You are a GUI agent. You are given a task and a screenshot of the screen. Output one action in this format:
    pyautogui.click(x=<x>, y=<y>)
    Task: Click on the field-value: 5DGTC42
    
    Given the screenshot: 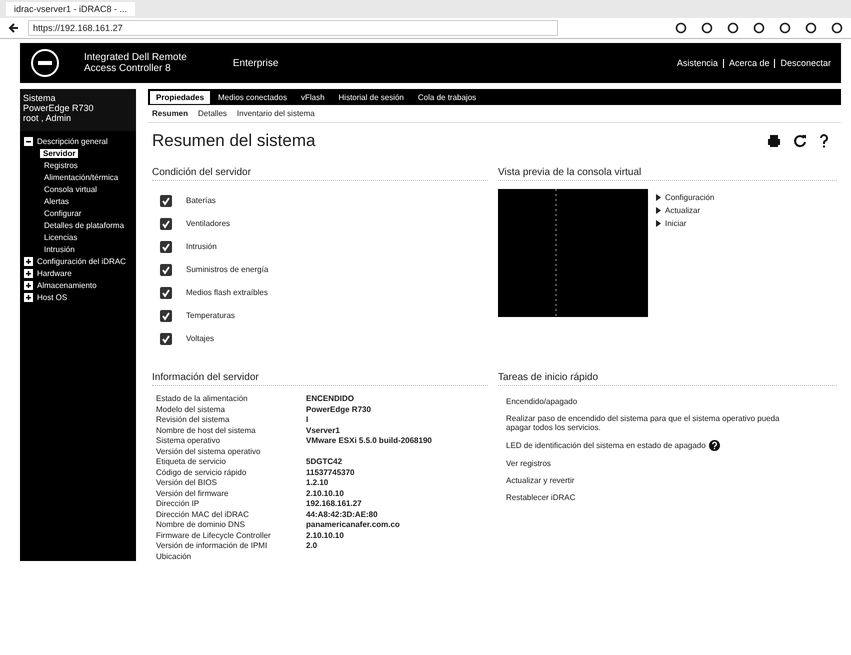 What is the action you would take?
    pyautogui.click(x=325, y=461)
    